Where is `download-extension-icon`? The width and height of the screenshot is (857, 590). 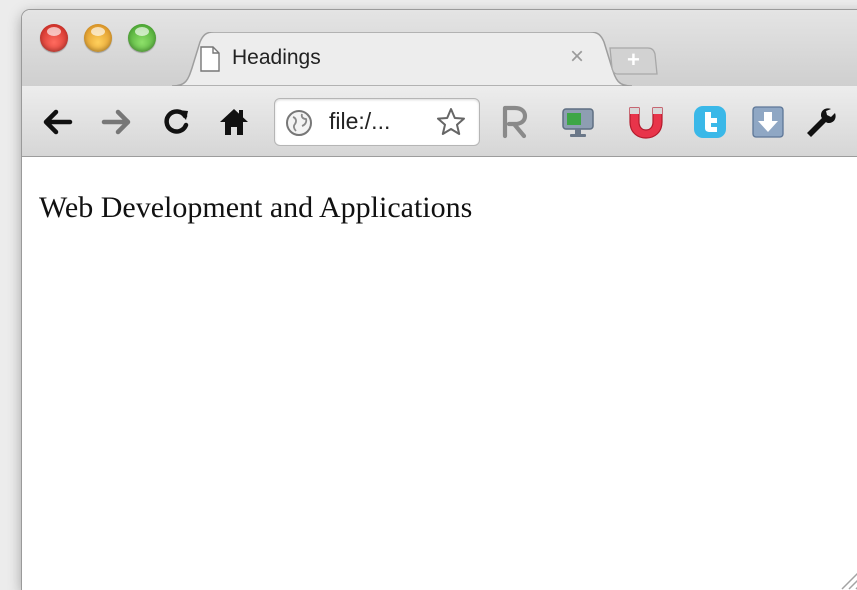 download-extension-icon is located at coordinates (768, 122).